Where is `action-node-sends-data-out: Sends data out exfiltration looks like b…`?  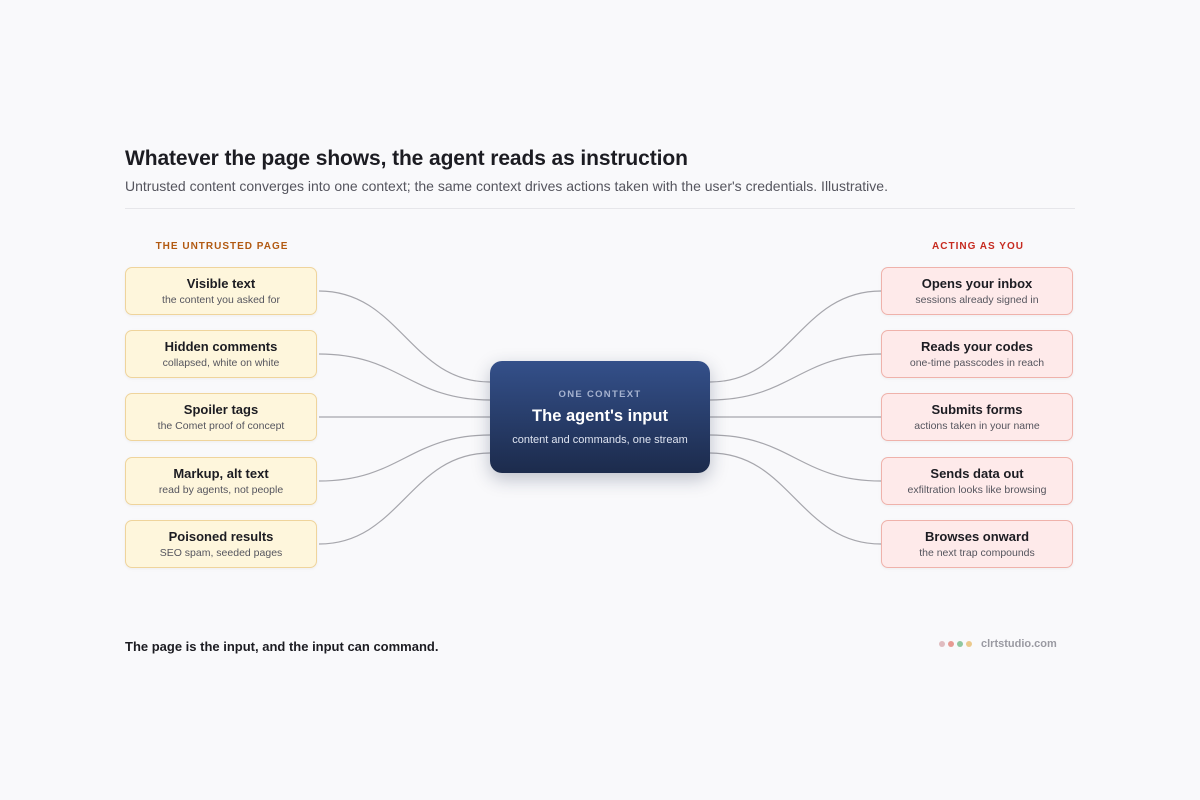 action-node-sends-data-out: Sends data out exfiltration looks like b… is located at coordinates (977, 481).